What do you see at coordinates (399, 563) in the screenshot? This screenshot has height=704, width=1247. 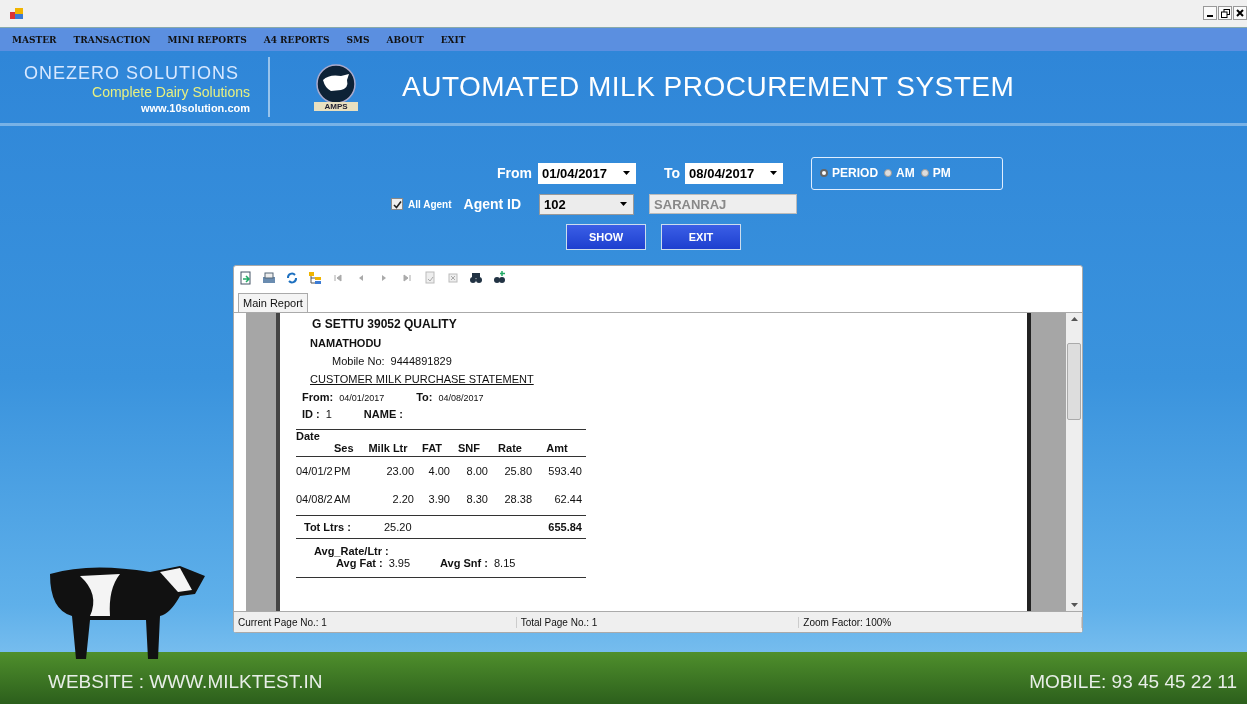 I see `avg-fat: 3.95` at bounding box center [399, 563].